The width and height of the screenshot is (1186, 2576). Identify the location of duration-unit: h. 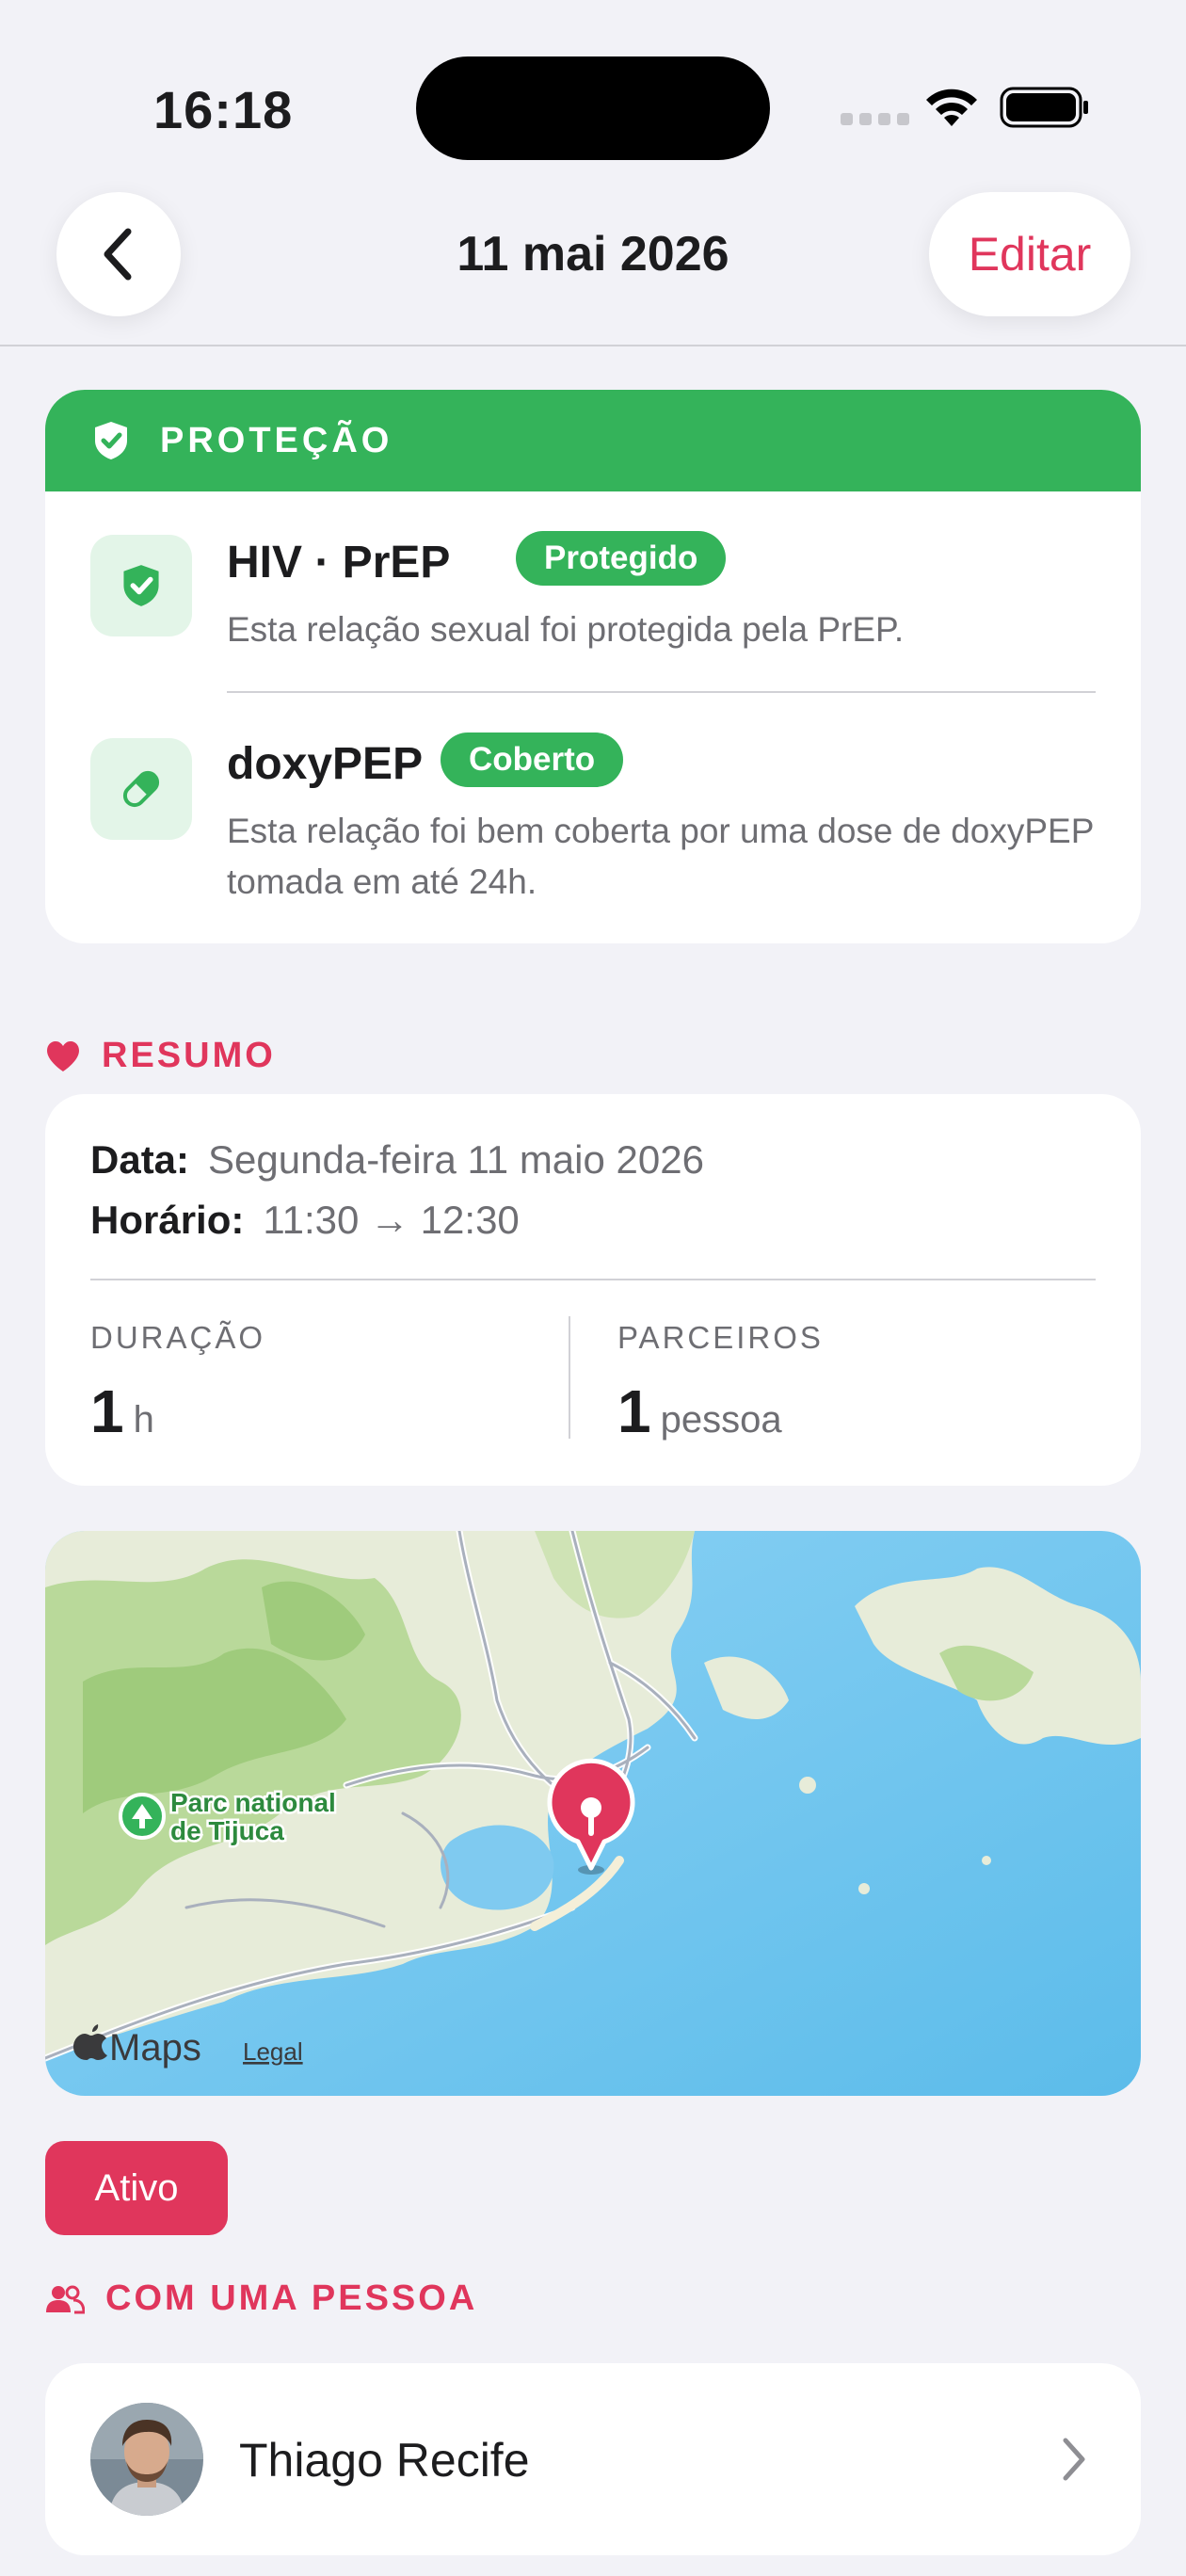
(143, 1420).